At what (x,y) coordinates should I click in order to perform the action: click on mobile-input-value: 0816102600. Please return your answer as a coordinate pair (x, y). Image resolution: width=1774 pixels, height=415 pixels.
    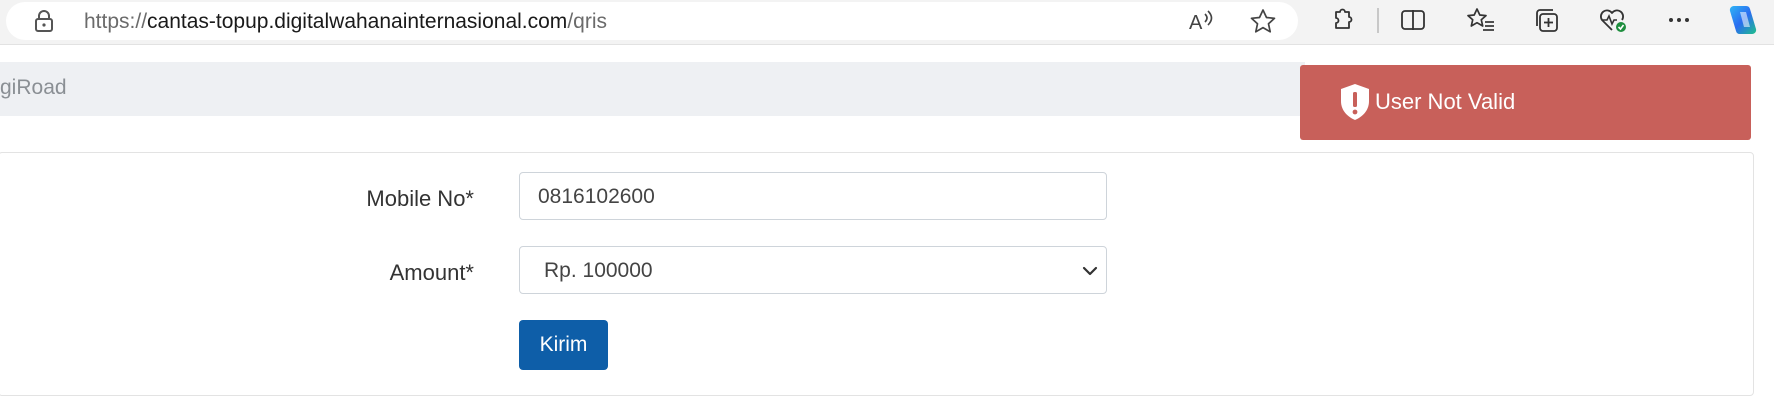
    Looking at the image, I should click on (596, 196).